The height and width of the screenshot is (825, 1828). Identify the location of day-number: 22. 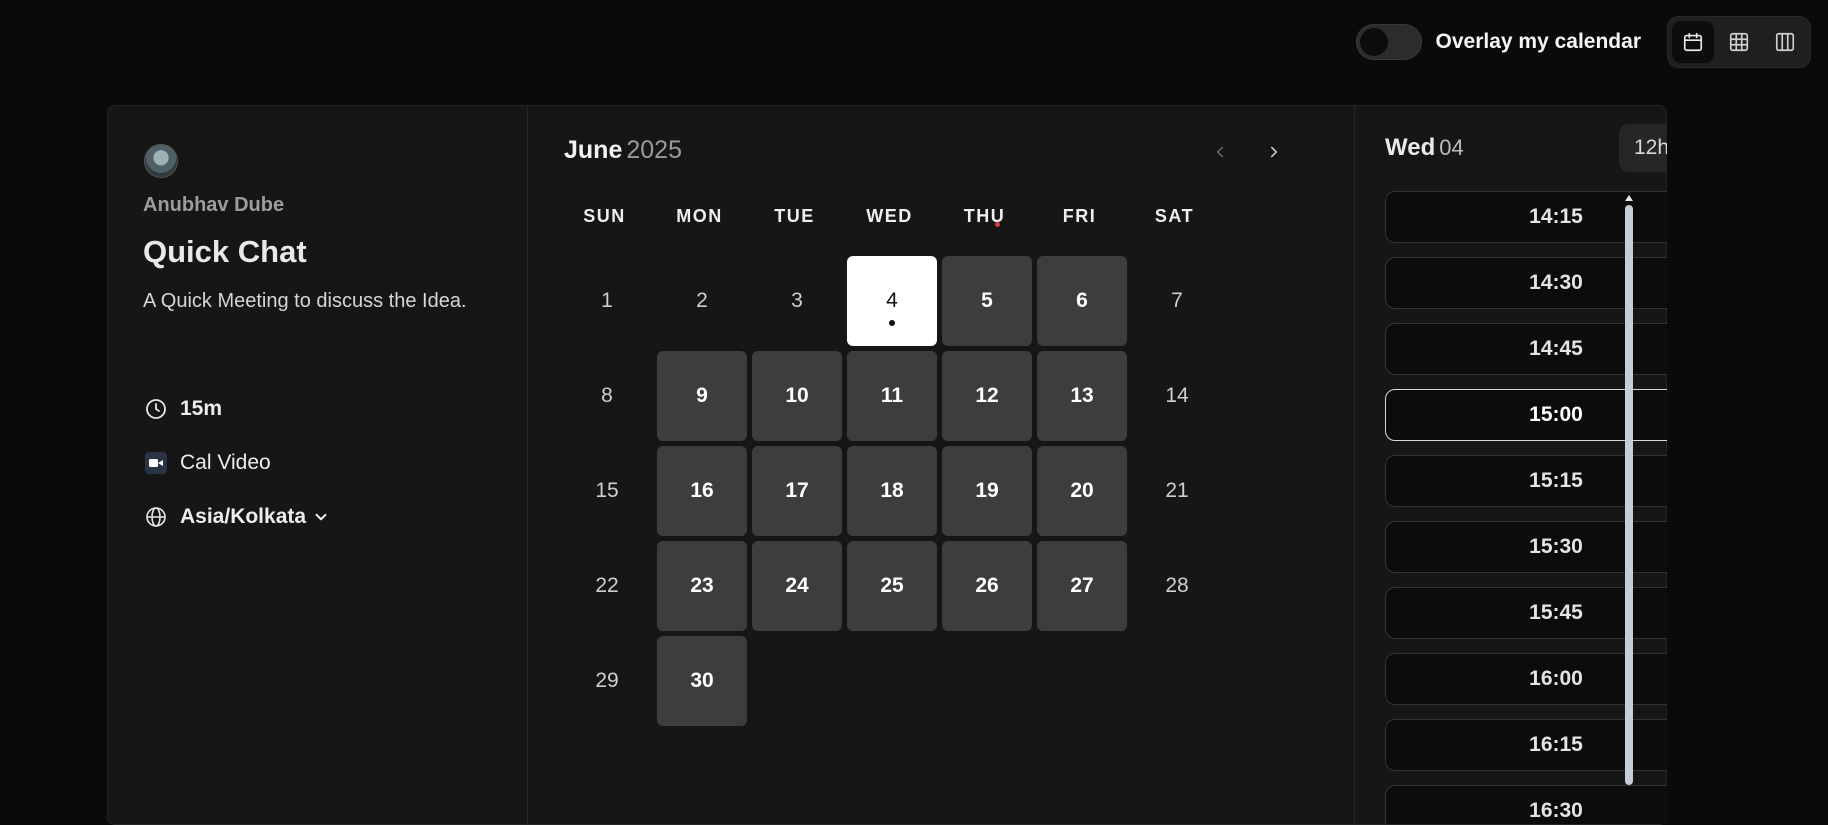
(607, 585).